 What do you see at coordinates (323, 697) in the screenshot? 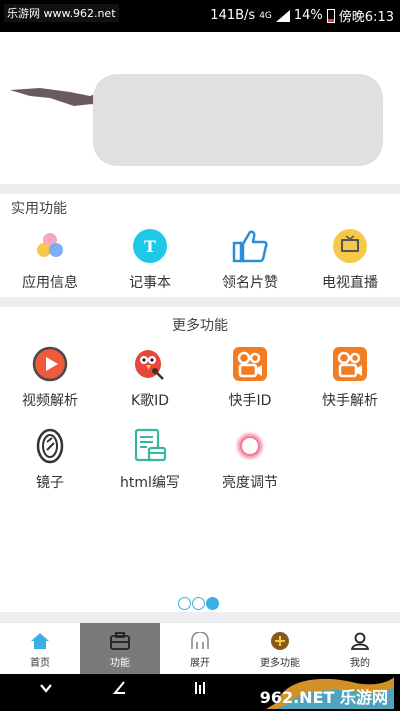
I see `site-watermark-text: 962.NET 乐游网` at bounding box center [323, 697].